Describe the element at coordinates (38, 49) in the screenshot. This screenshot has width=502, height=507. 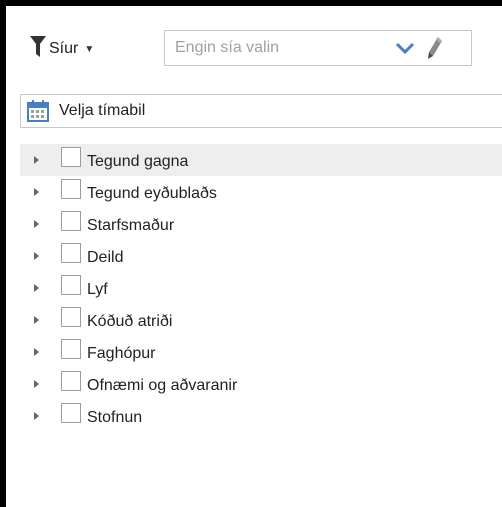
I see `funnel-icon` at that location.